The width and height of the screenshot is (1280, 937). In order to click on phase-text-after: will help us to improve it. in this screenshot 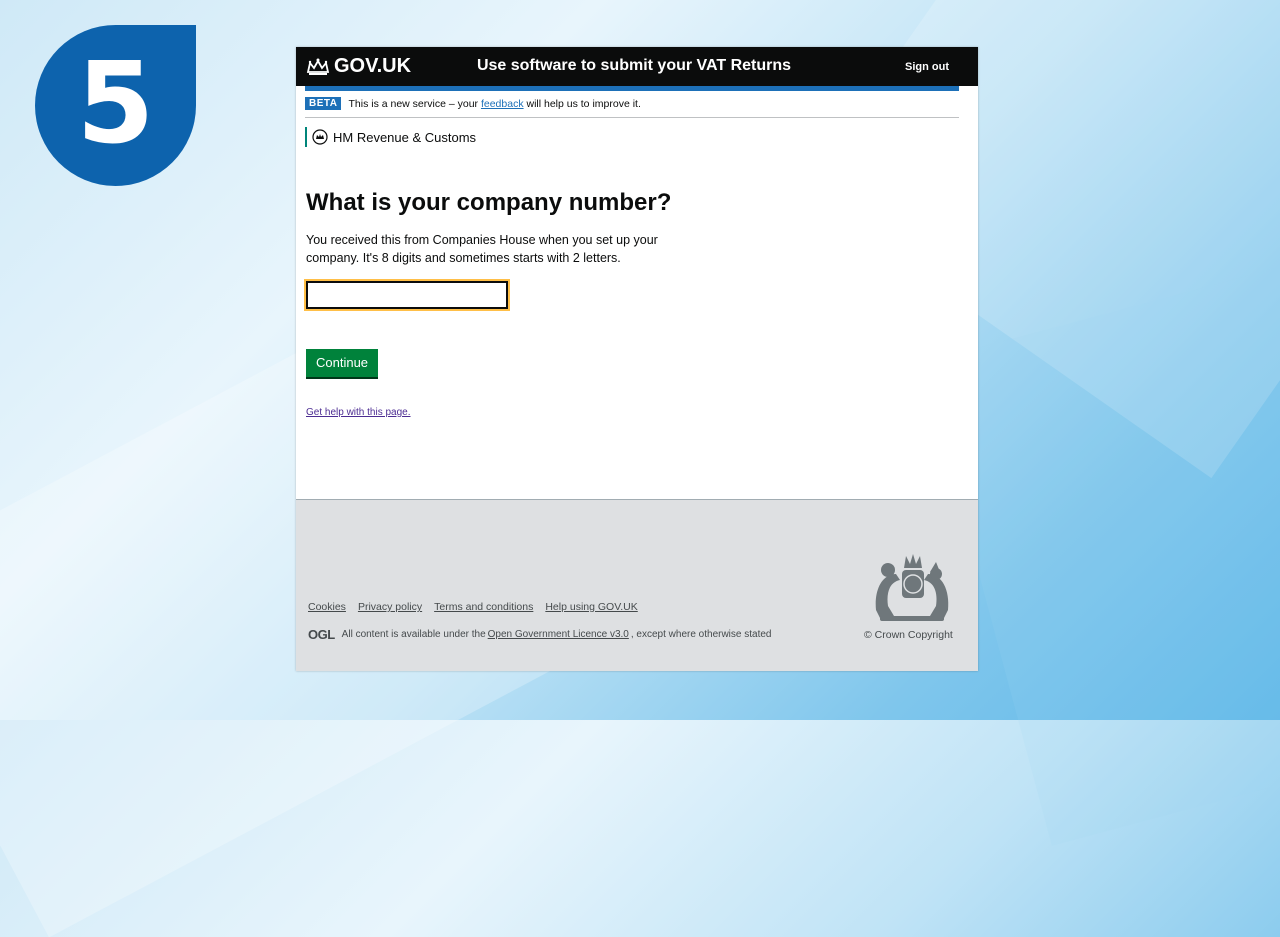, I will do `click(582, 103)`.